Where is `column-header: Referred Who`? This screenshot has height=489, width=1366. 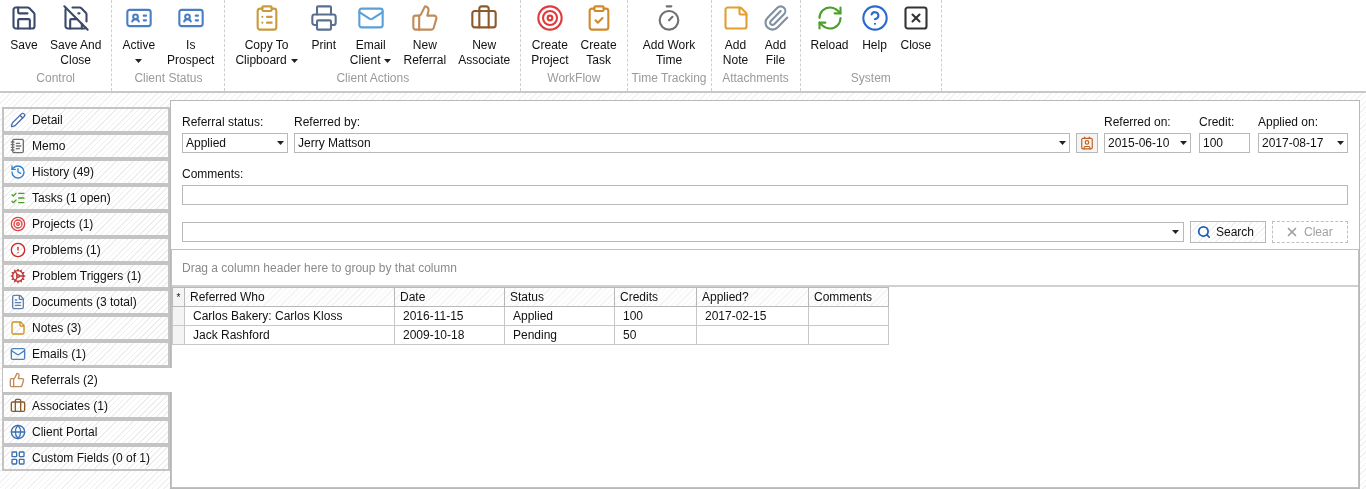
column-header: Referred Who is located at coordinates (289, 297).